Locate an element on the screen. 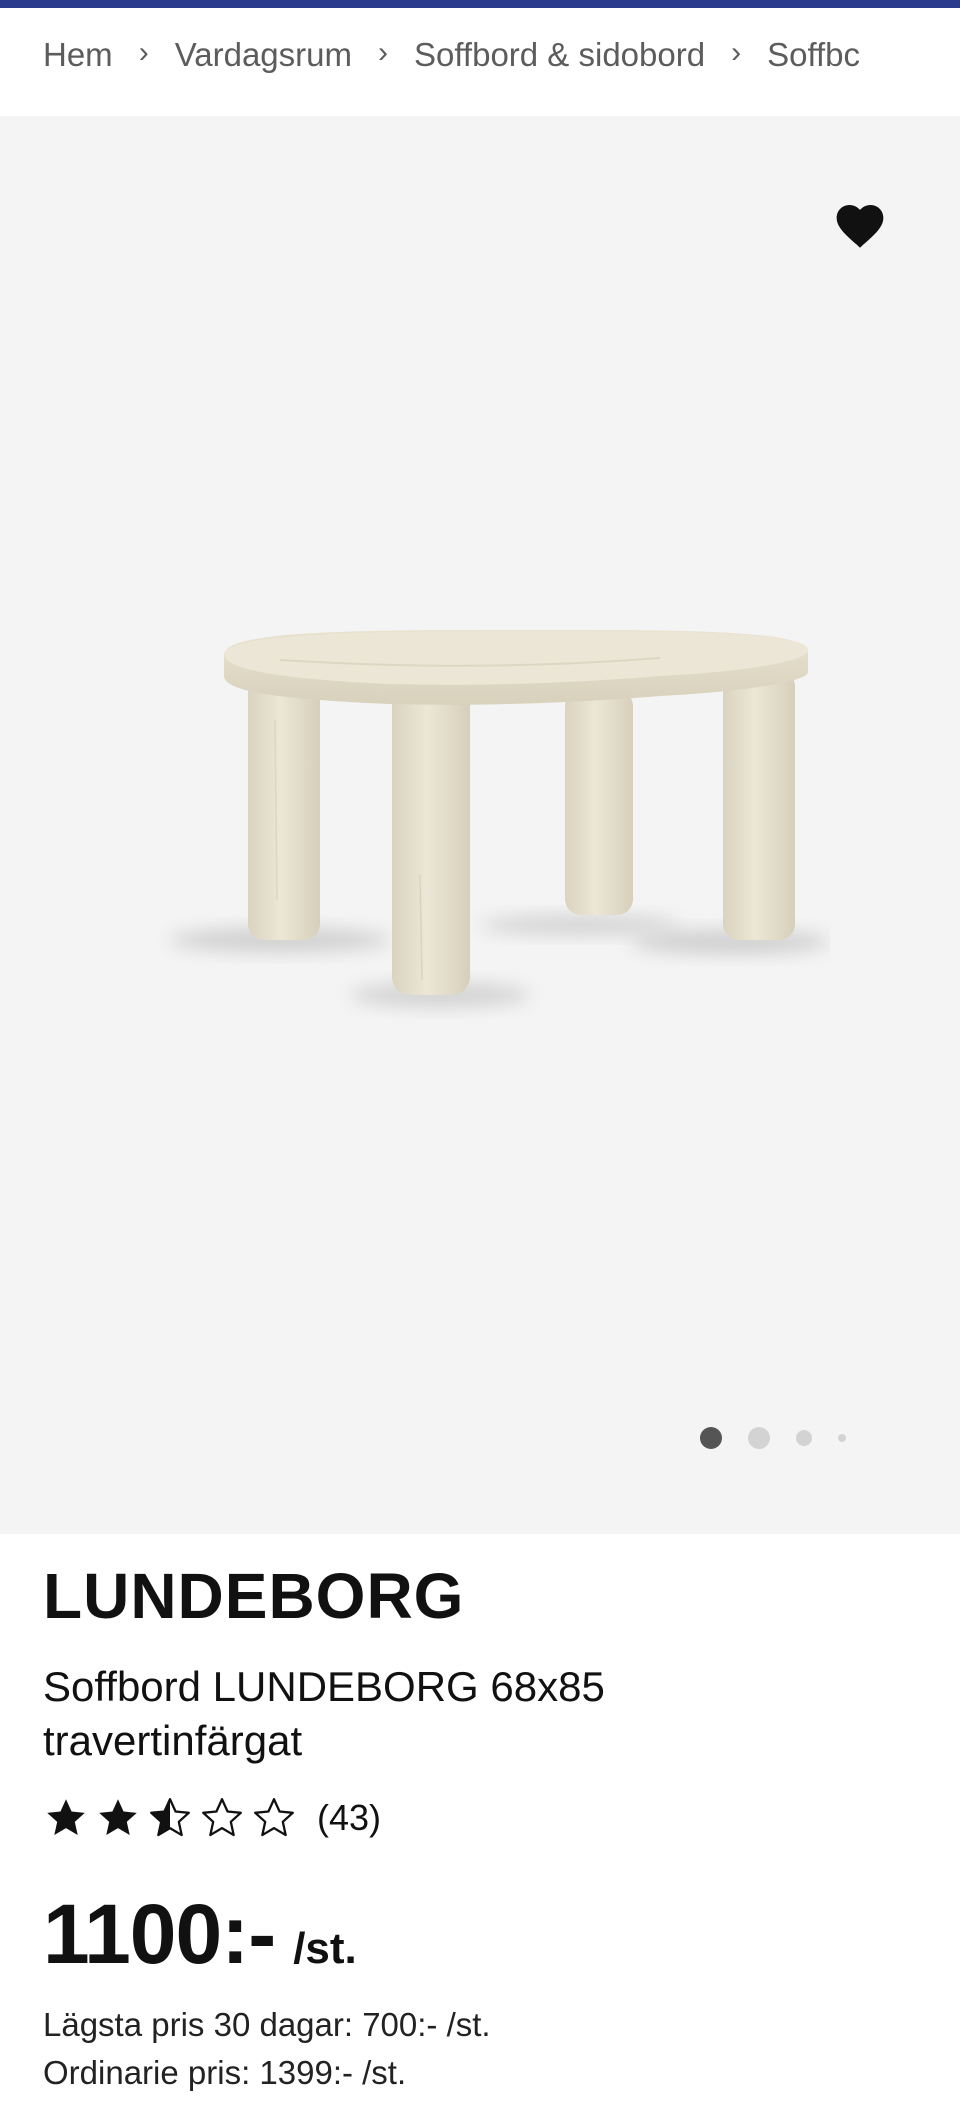 The image size is (960, 2113). top-accent-bar is located at coordinates (480, 4).